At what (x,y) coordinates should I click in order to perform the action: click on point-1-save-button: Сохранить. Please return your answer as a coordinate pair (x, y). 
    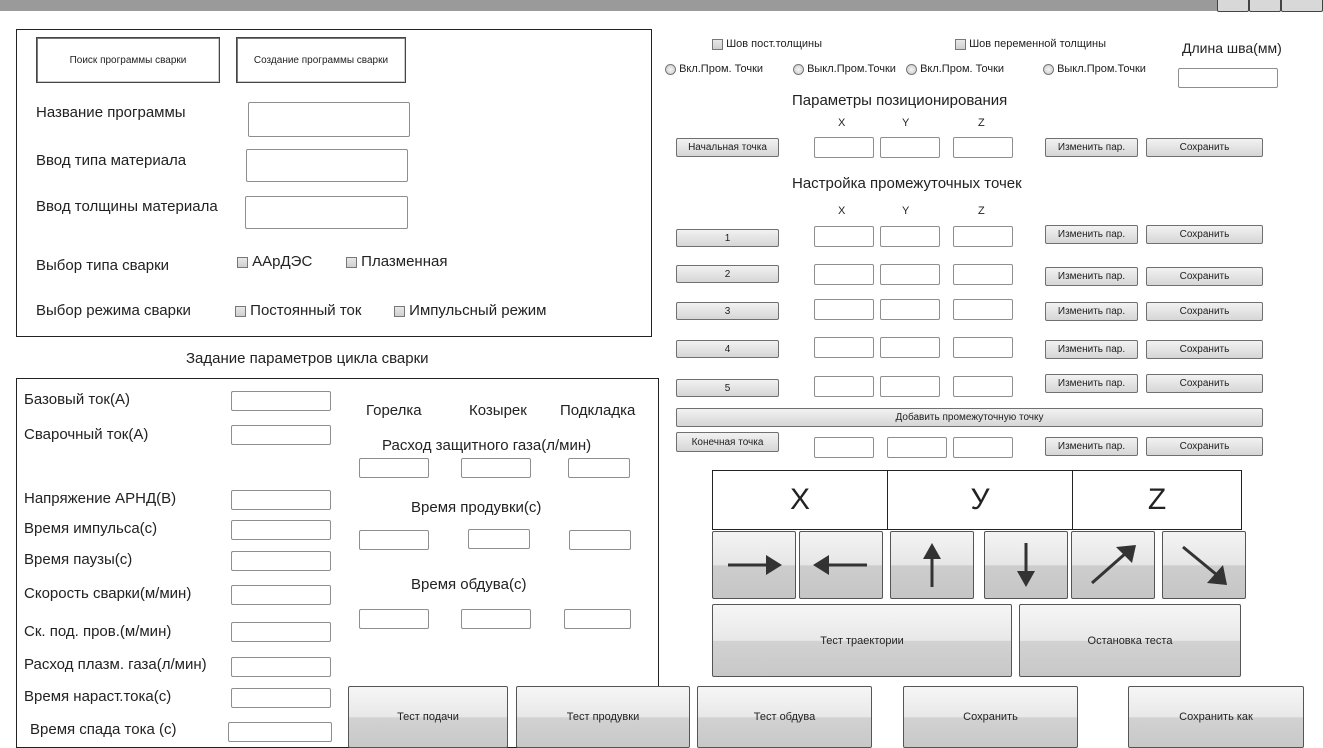
    Looking at the image, I should click on (1204, 234).